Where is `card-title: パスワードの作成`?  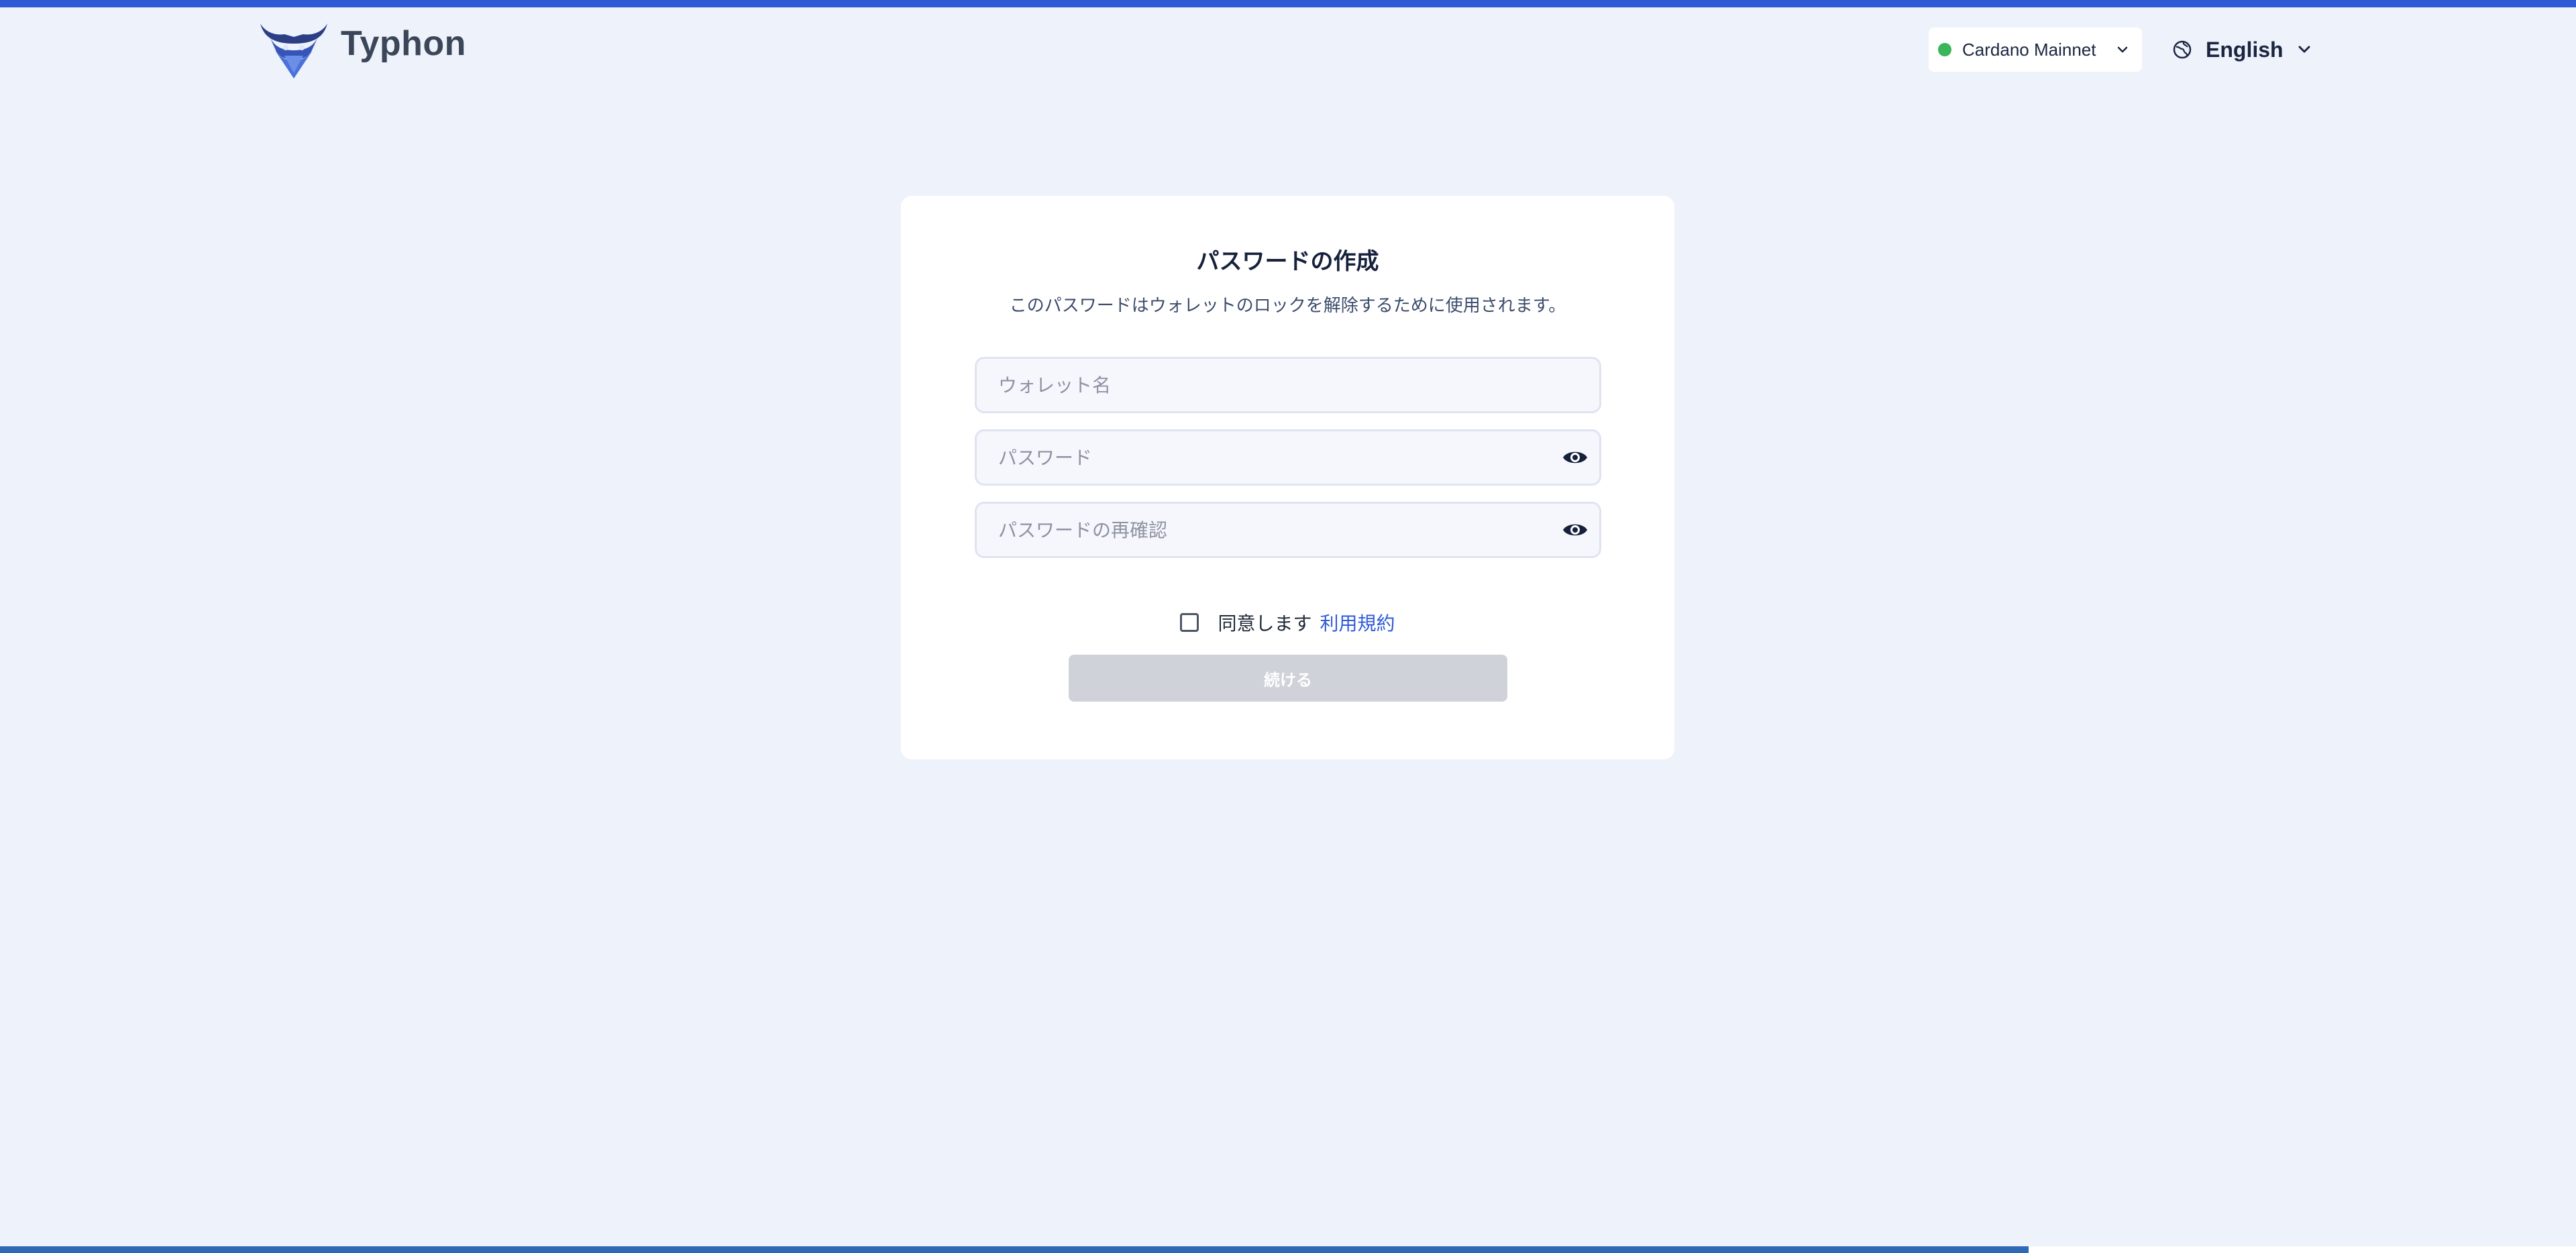 card-title: パスワードの作成 is located at coordinates (1287, 261).